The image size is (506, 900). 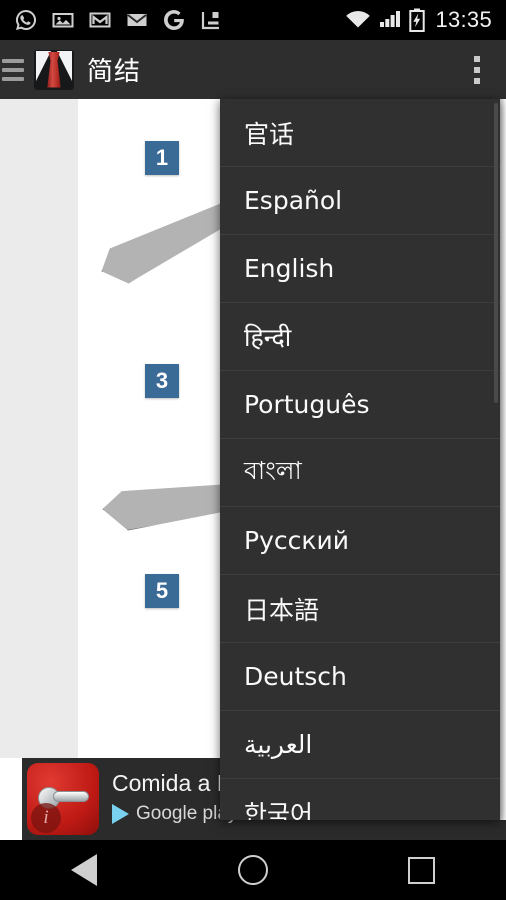 What do you see at coordinates (46, 818) in the screenshot?
I see `ad-info-badge: i` at bounding box center [46, 818].